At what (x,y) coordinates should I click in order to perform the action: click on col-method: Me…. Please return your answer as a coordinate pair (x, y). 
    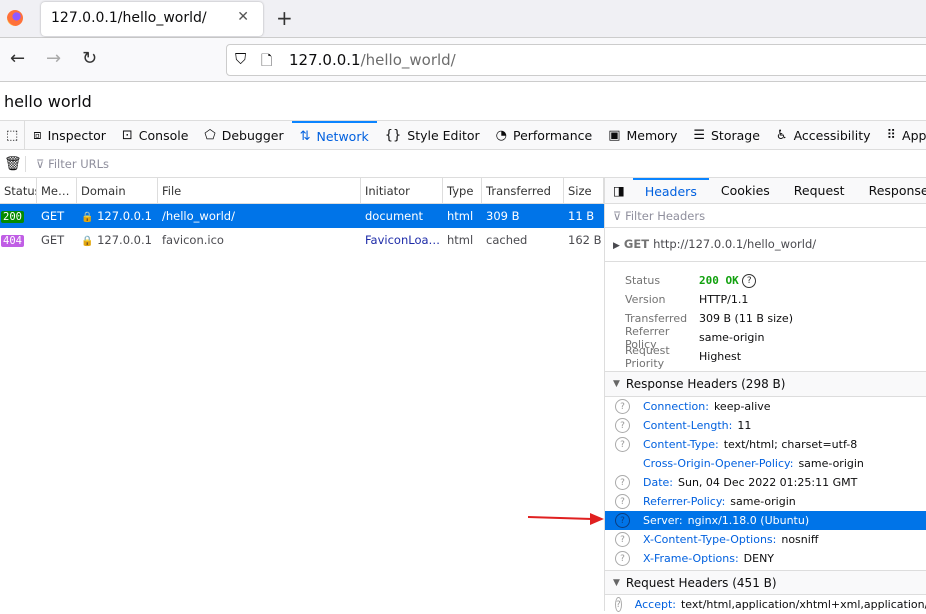
    Looking at the image, I should click on (57, 190).